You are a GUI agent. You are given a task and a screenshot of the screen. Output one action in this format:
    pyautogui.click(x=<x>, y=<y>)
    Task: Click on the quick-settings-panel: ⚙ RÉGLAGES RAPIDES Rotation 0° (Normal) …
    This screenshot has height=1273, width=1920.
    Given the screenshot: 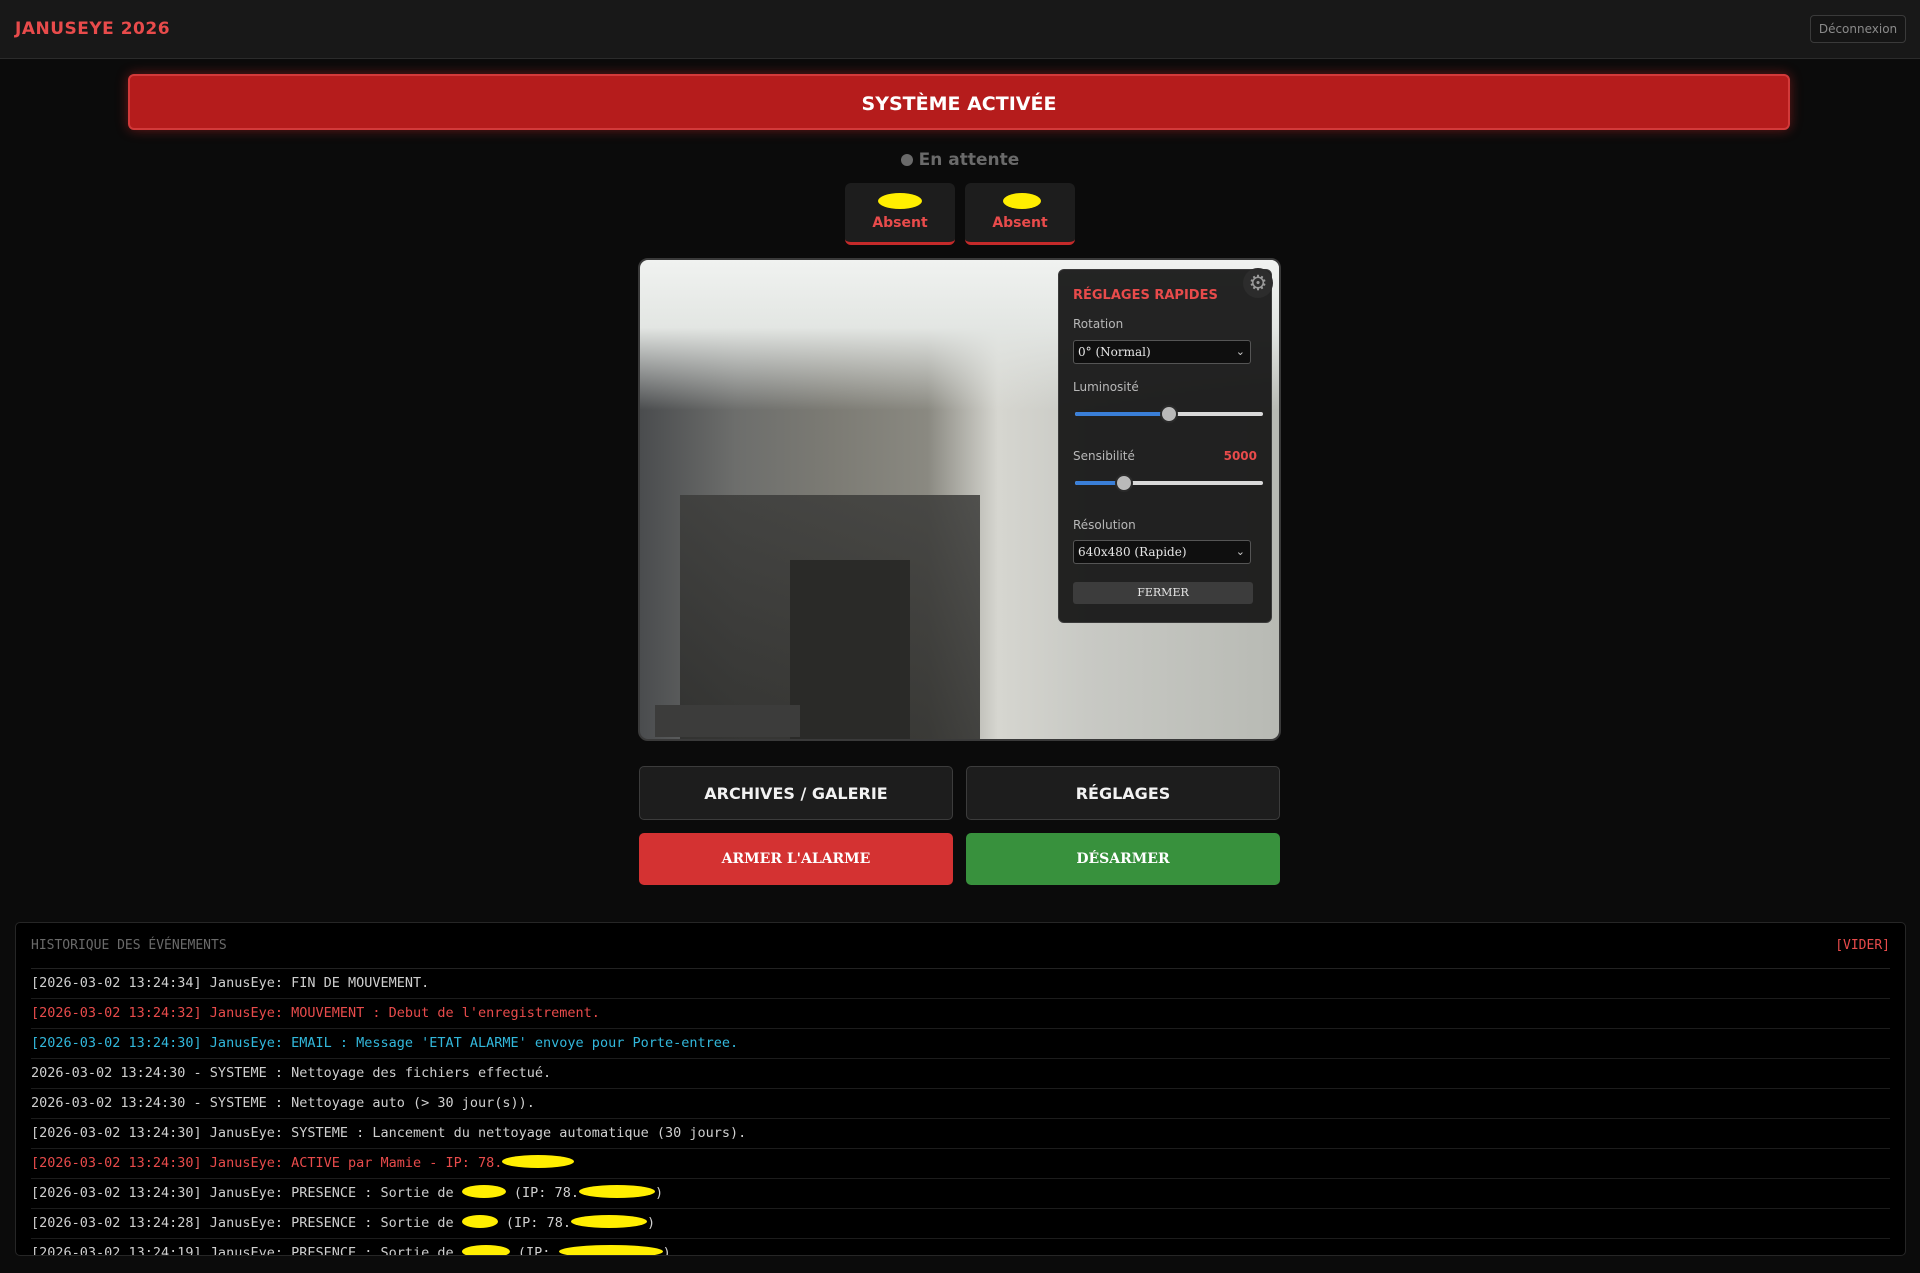 What is the action you would take?
    pyautogui.click(x=1165, y=445)
    